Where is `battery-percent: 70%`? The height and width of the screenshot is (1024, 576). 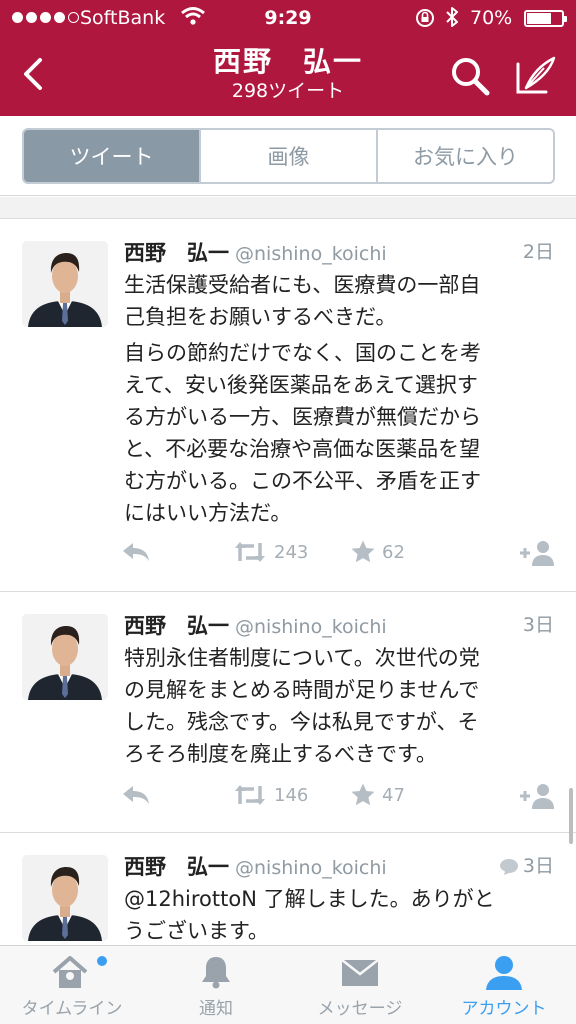
battery-percent: 70% is located at coordinates (491, 18).